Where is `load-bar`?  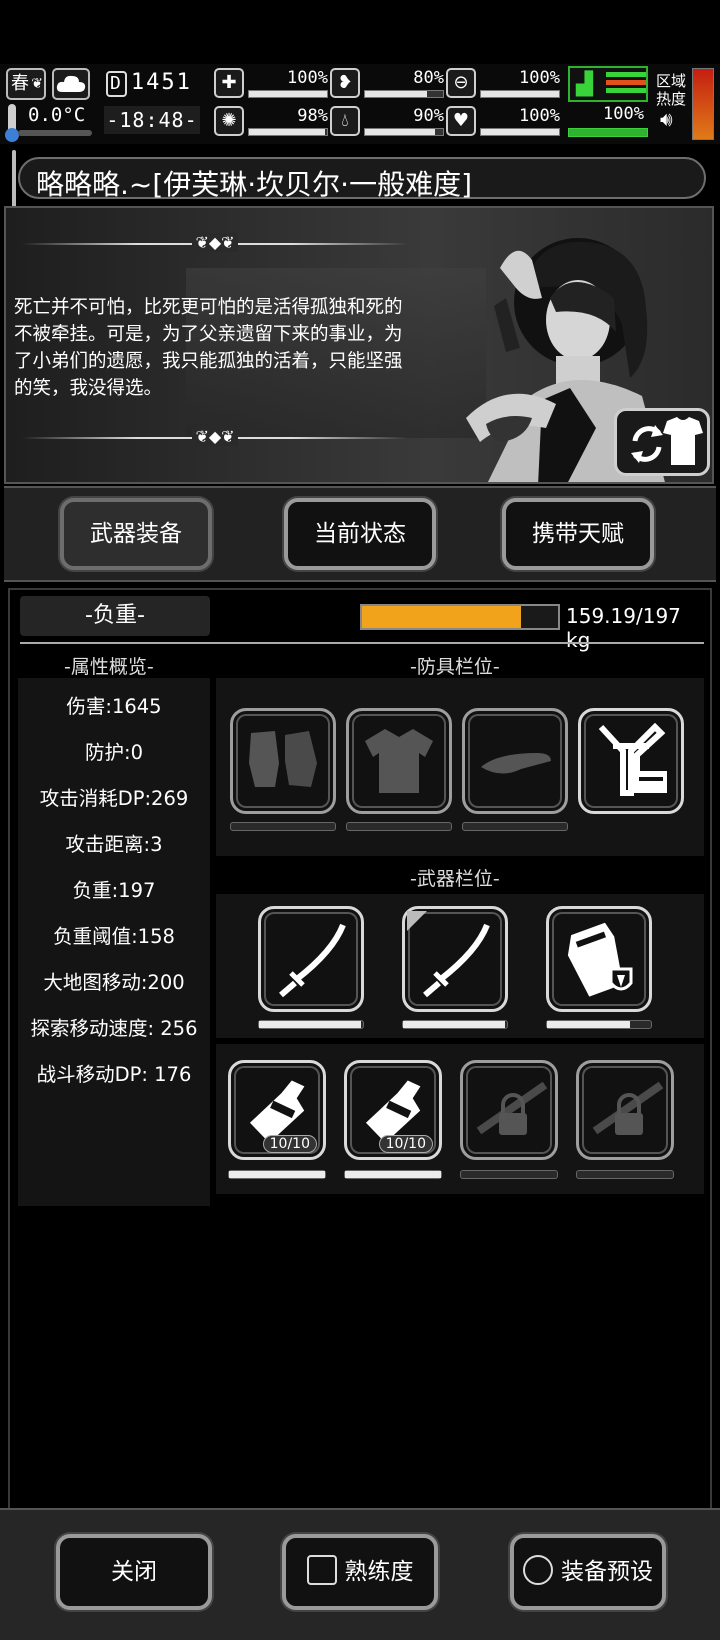
load-bar is located at coordinates (460, 617).